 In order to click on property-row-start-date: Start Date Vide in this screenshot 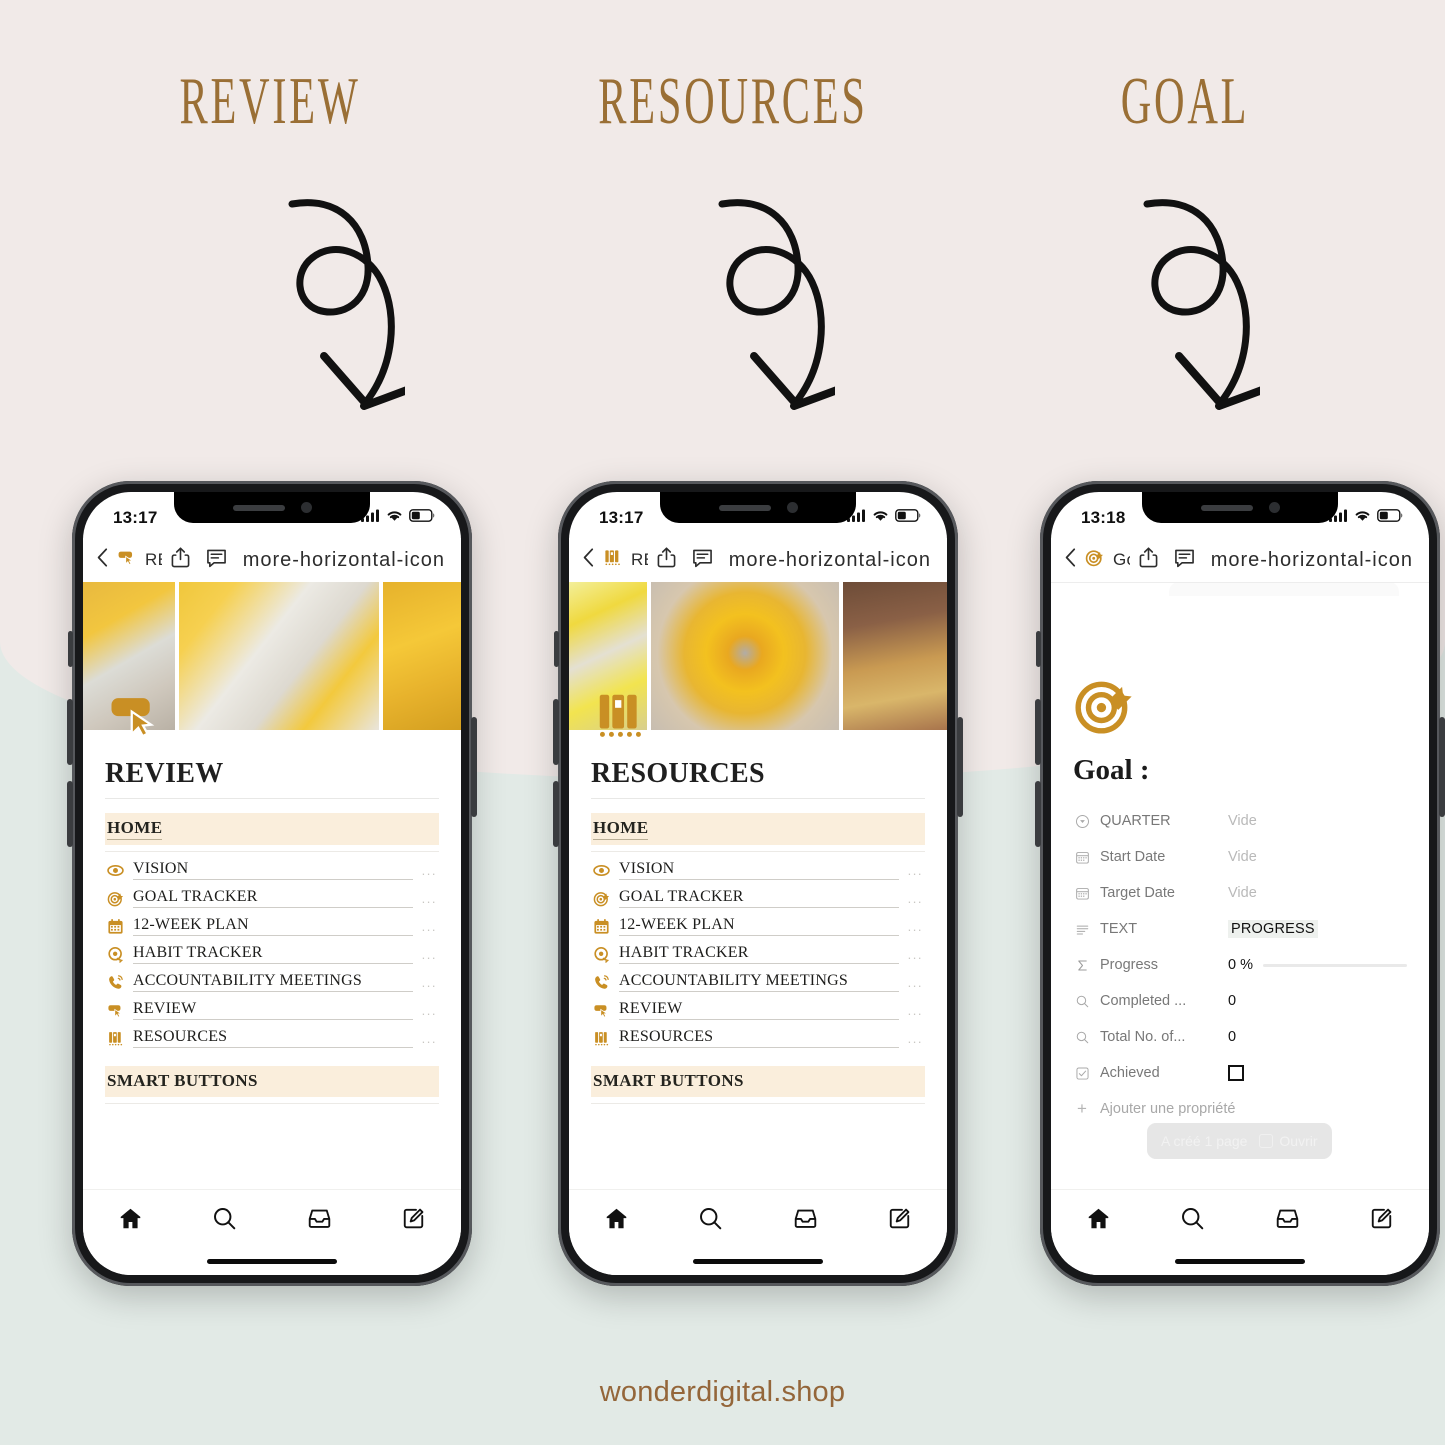, I will do `click(1240, 857)`.